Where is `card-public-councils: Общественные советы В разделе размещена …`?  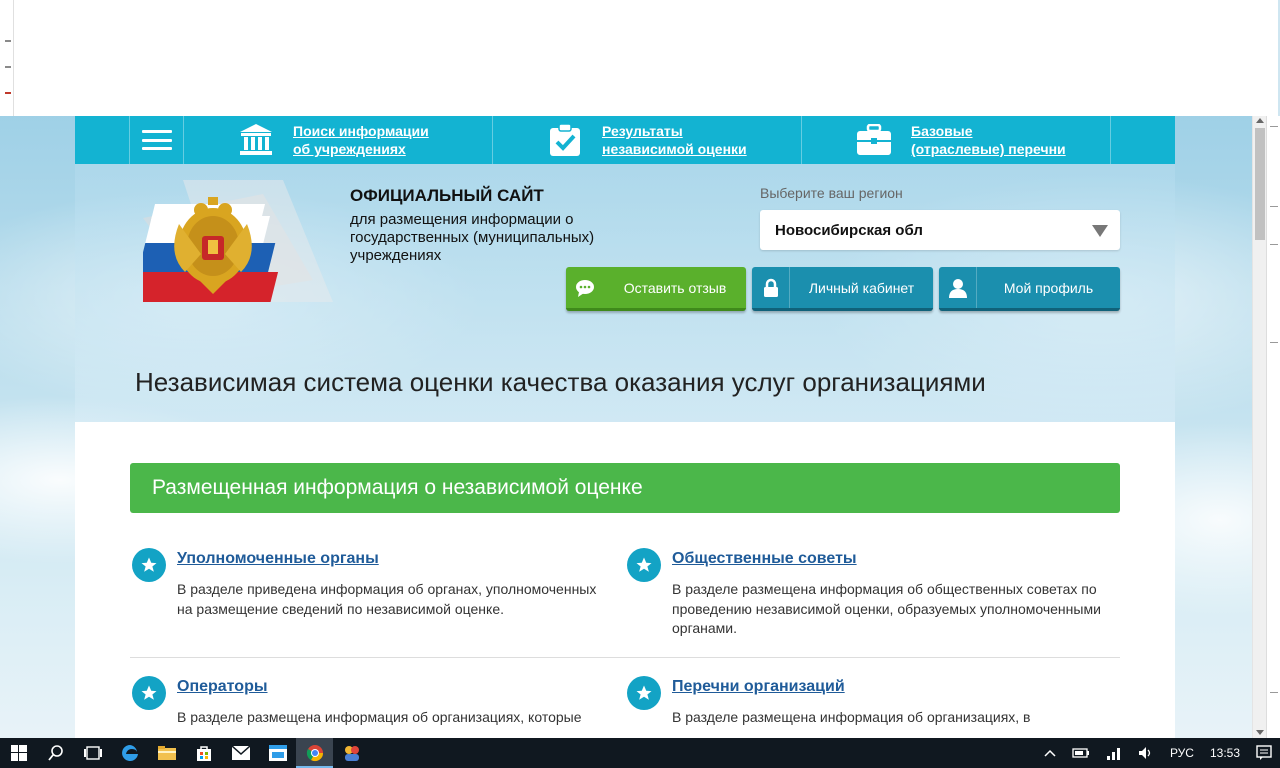 card-public-councils: Общественные советы В разделе размещена … is located at coordinates (864, 598).